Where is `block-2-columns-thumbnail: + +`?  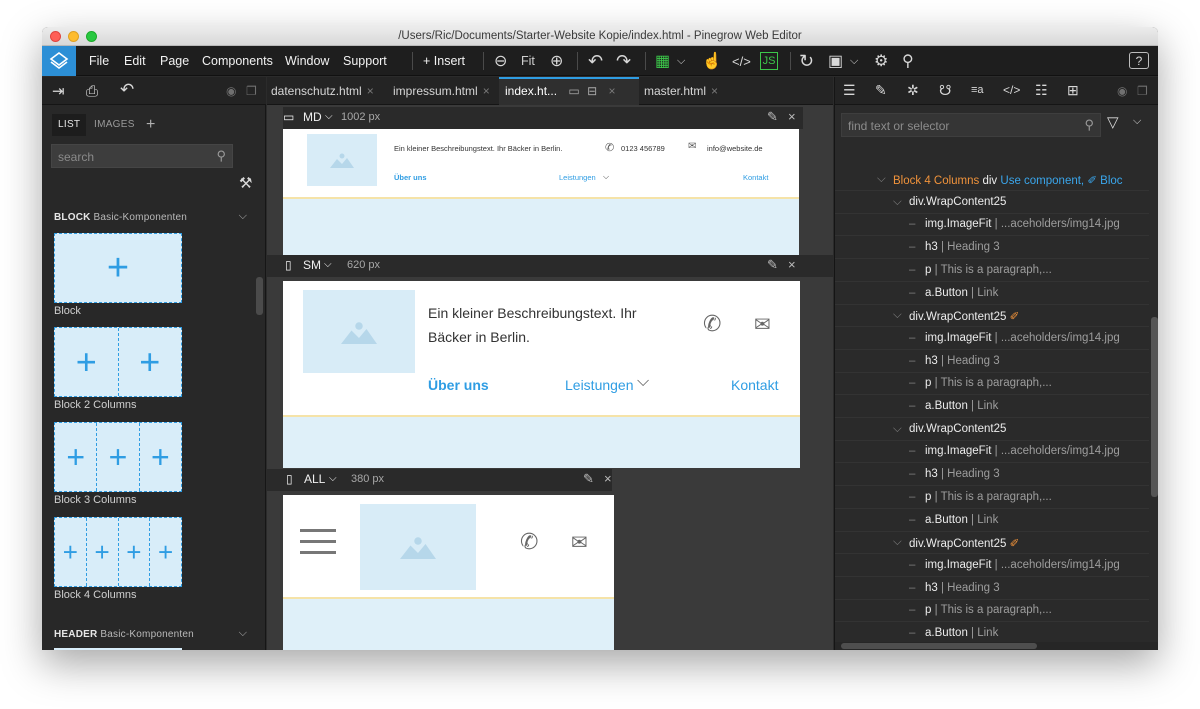 block-2-columns-thumbnail: + + is located at coordinates (118, 362).